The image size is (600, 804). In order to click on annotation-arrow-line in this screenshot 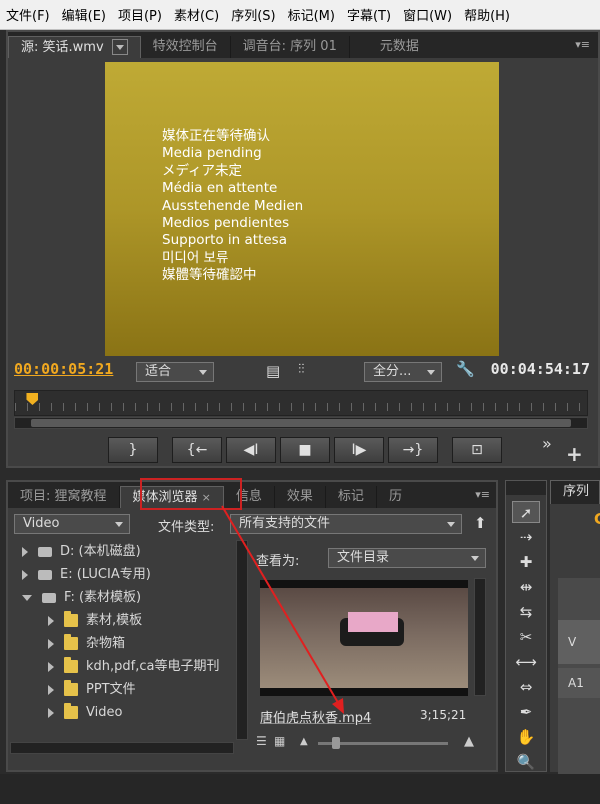, I will do `click(281, 606)`.